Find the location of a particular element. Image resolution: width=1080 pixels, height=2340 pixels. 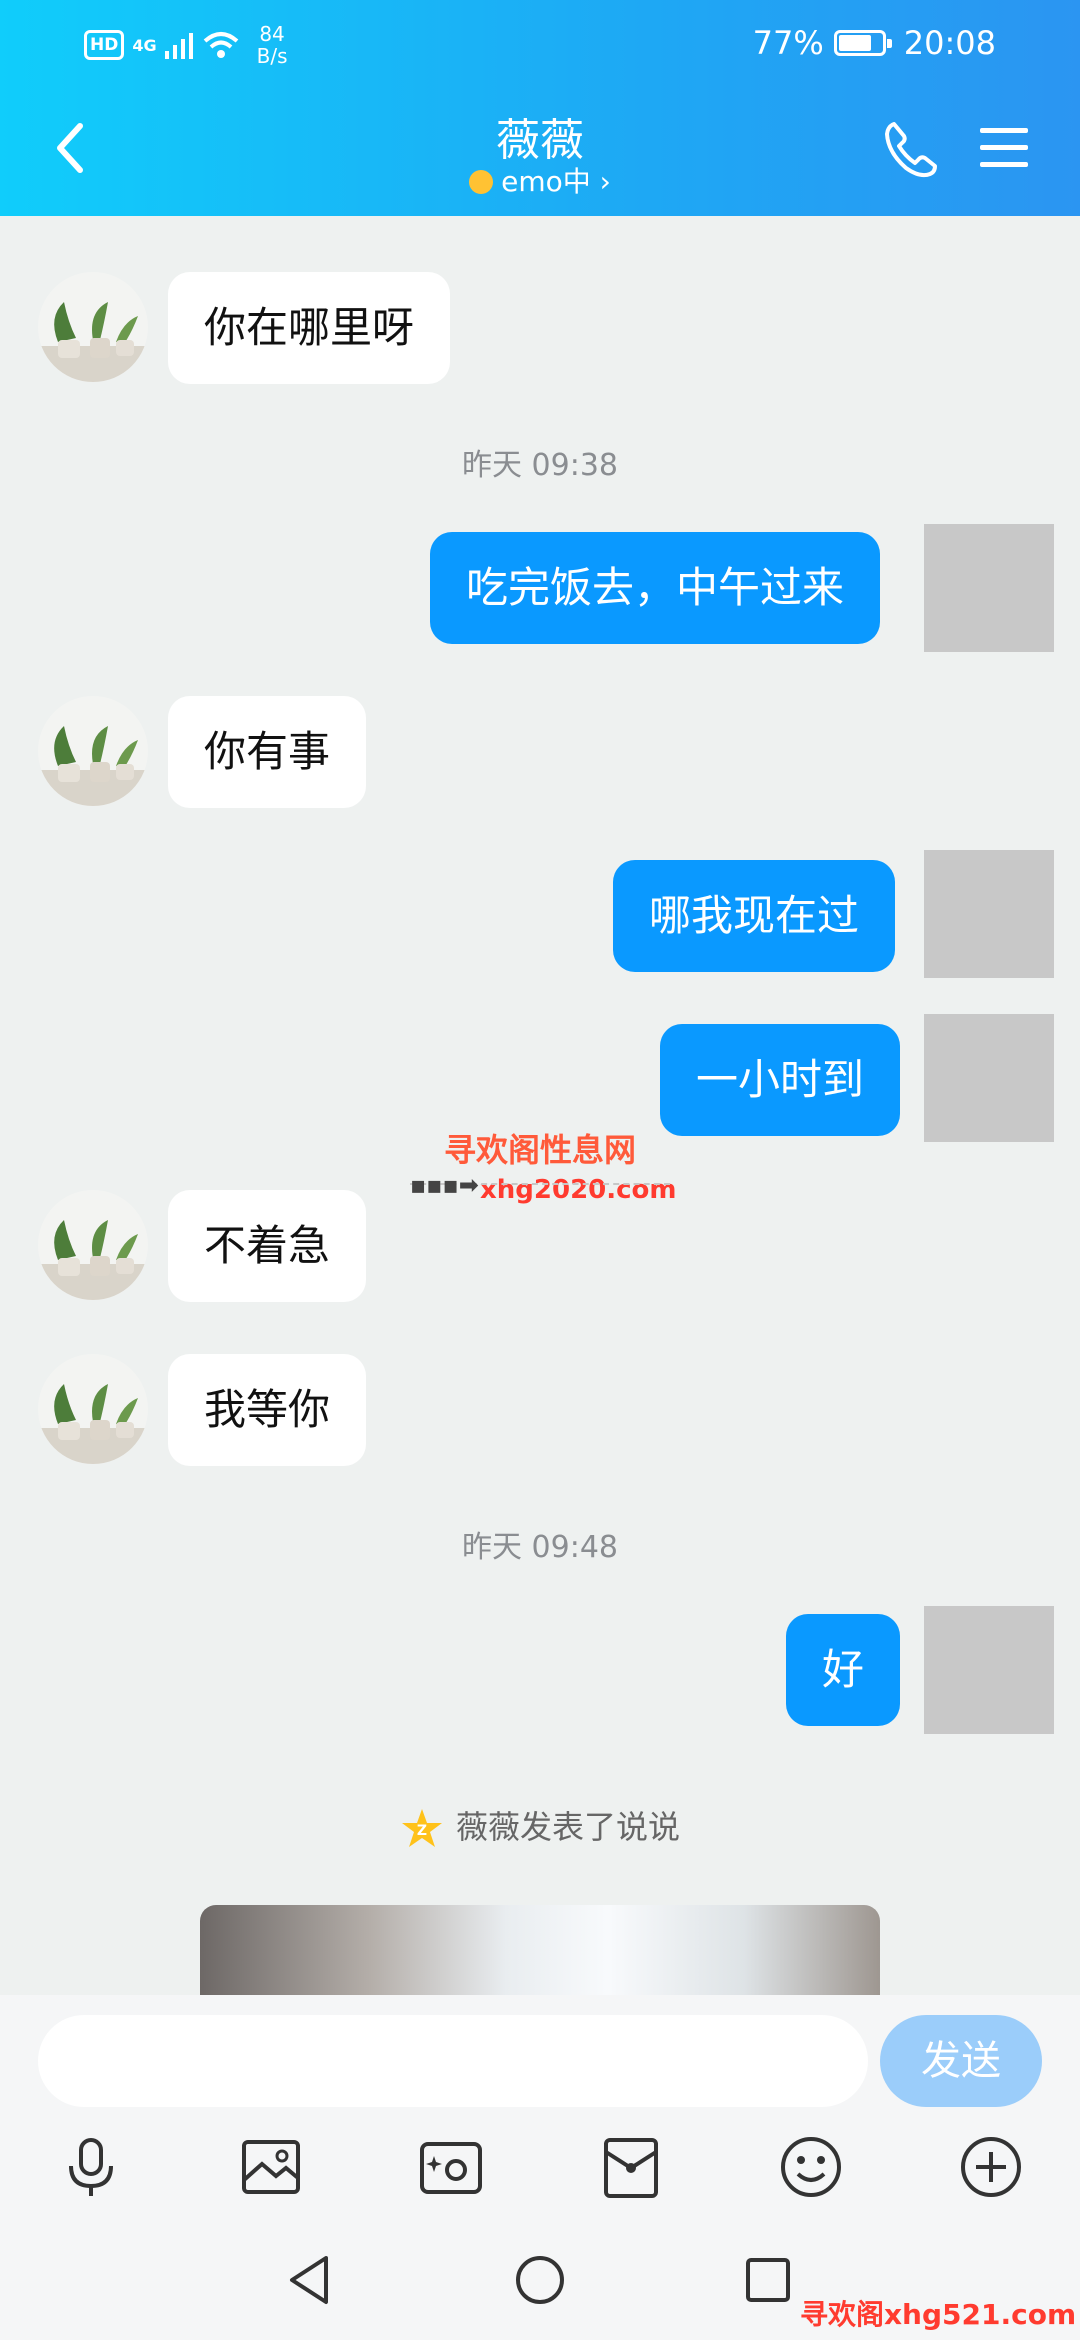

shared-post-image is located at coordinates (540, 1950).